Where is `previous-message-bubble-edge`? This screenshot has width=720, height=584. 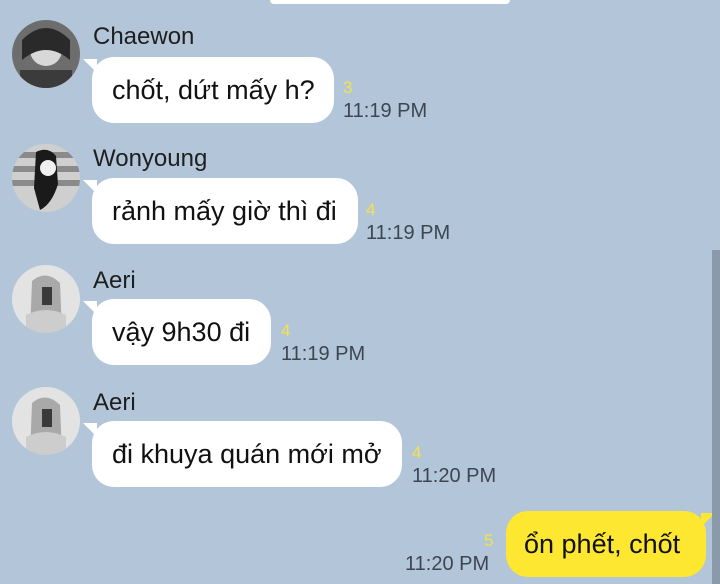 previous-message-bubble-edge is located at coordinates (390, 2).